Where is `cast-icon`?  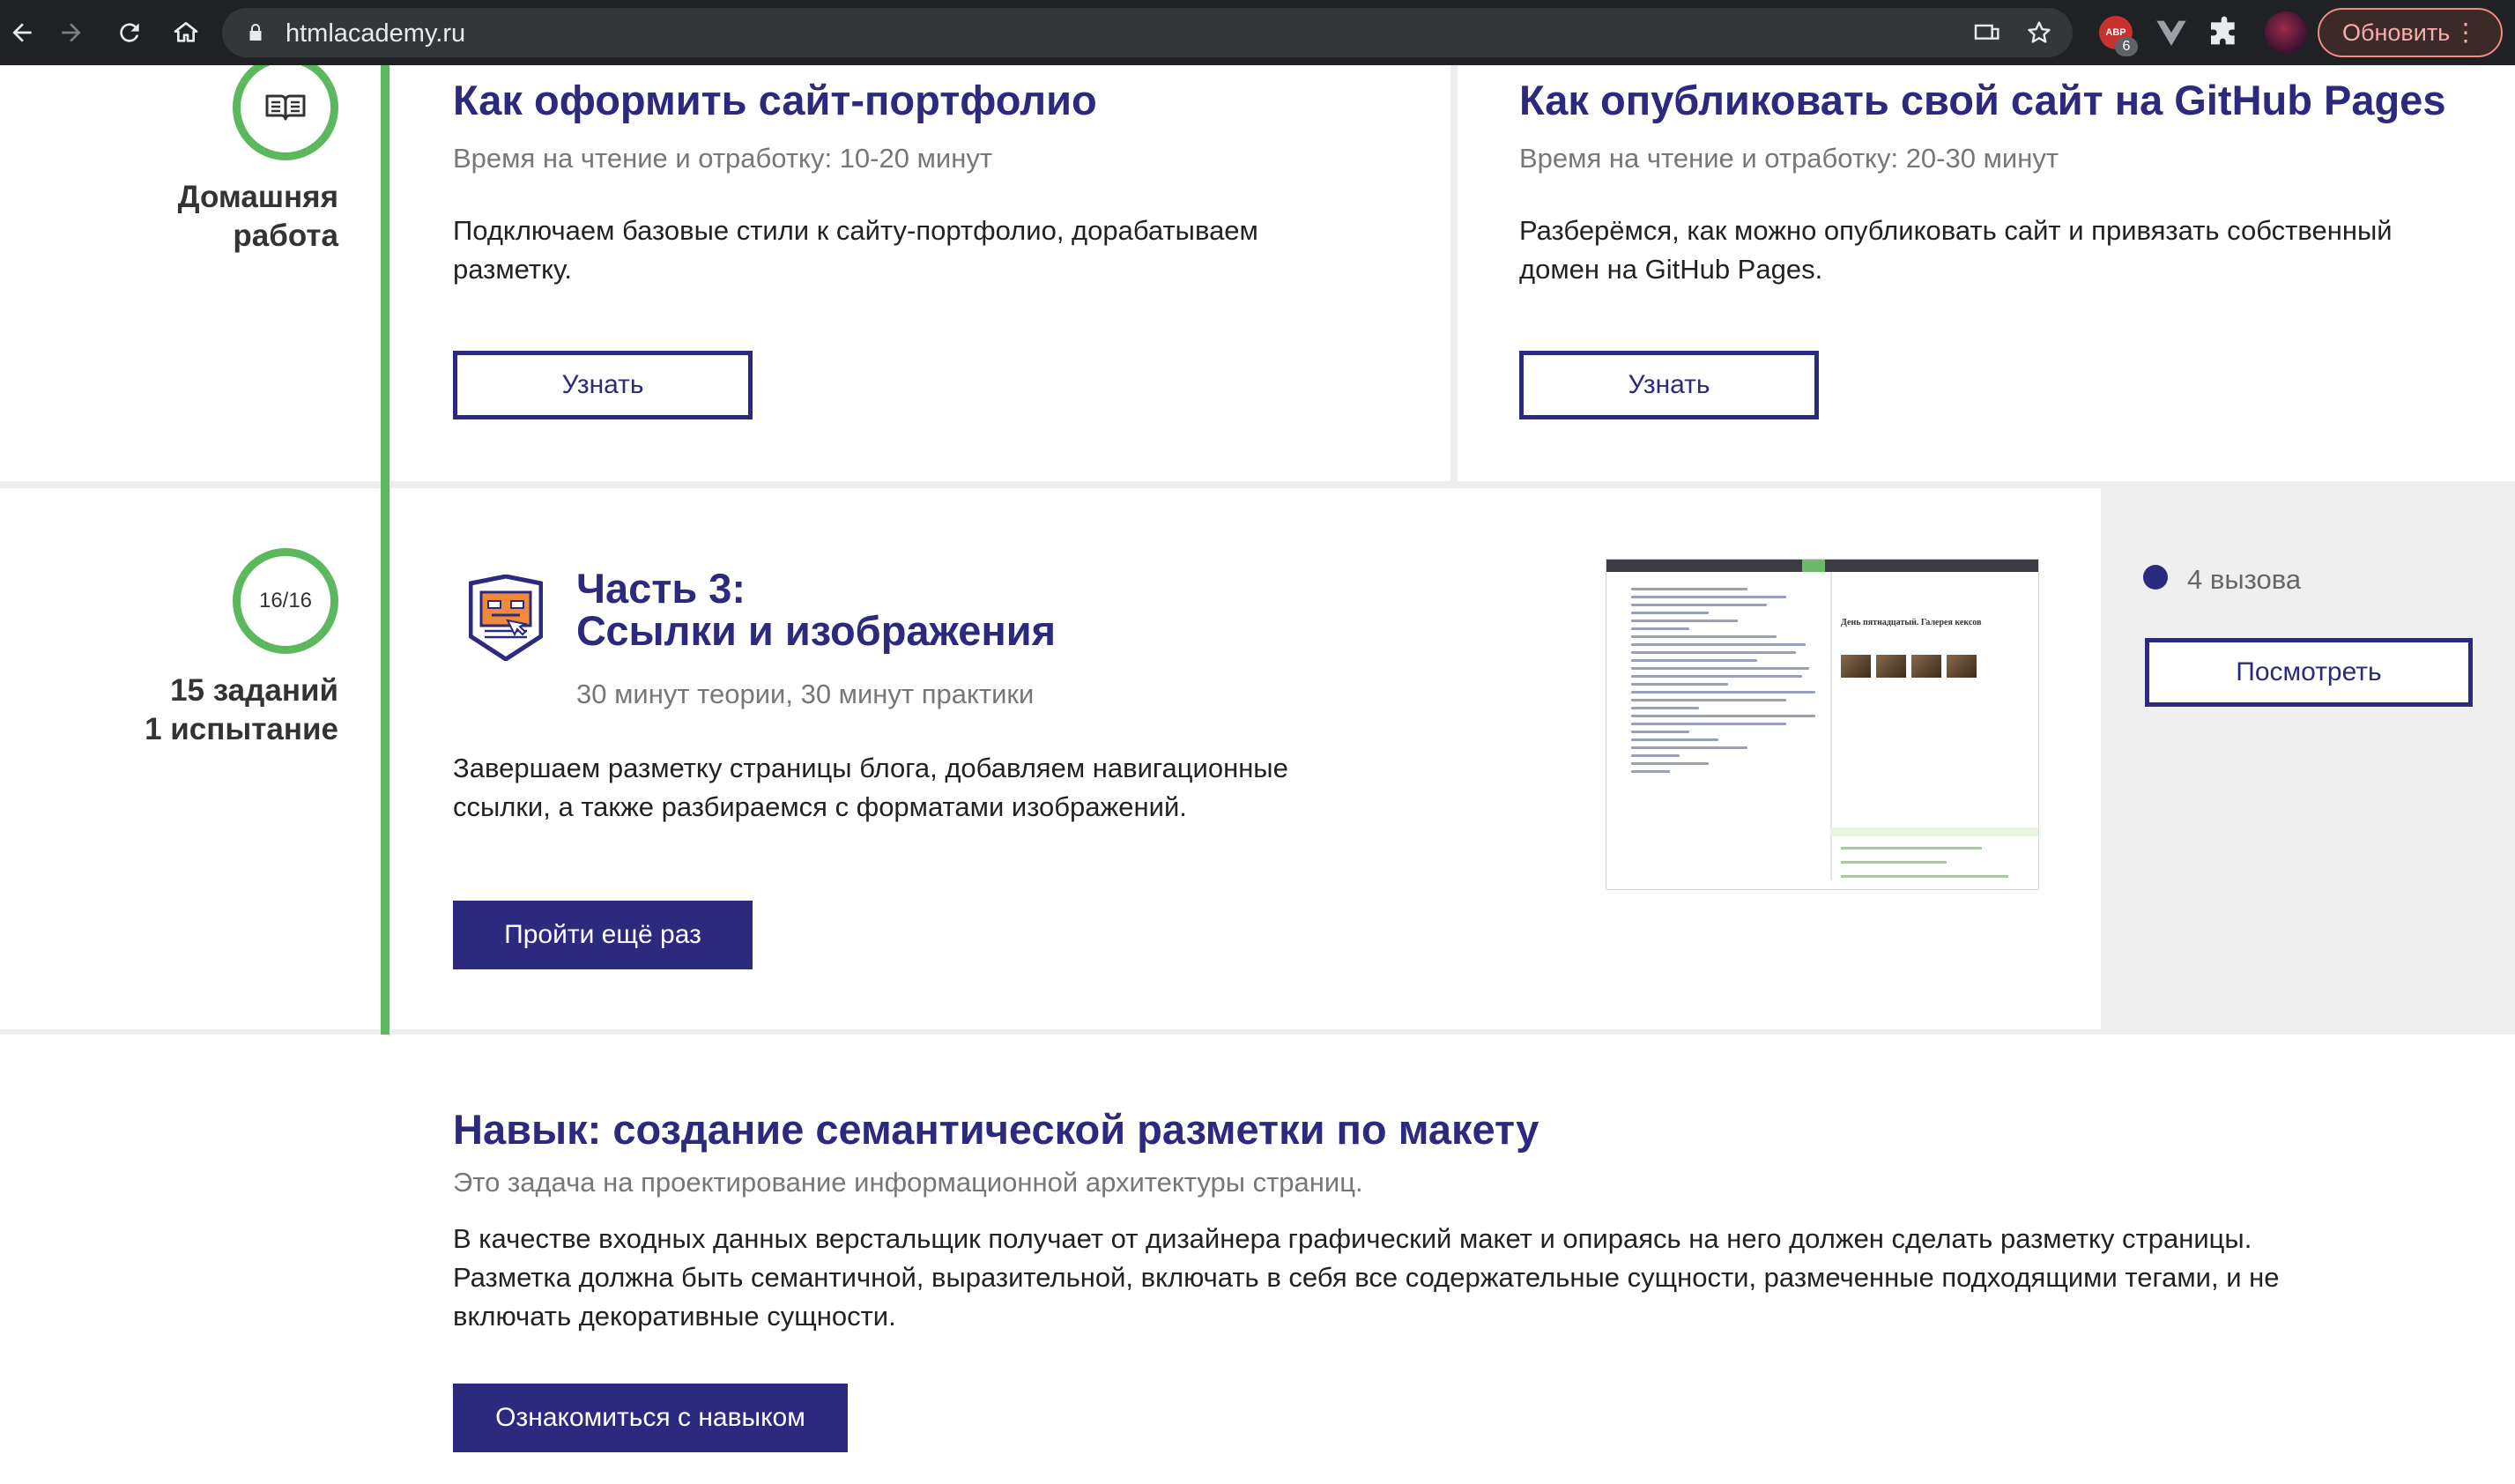 cast-icon is located at coordinates (1986, 33).